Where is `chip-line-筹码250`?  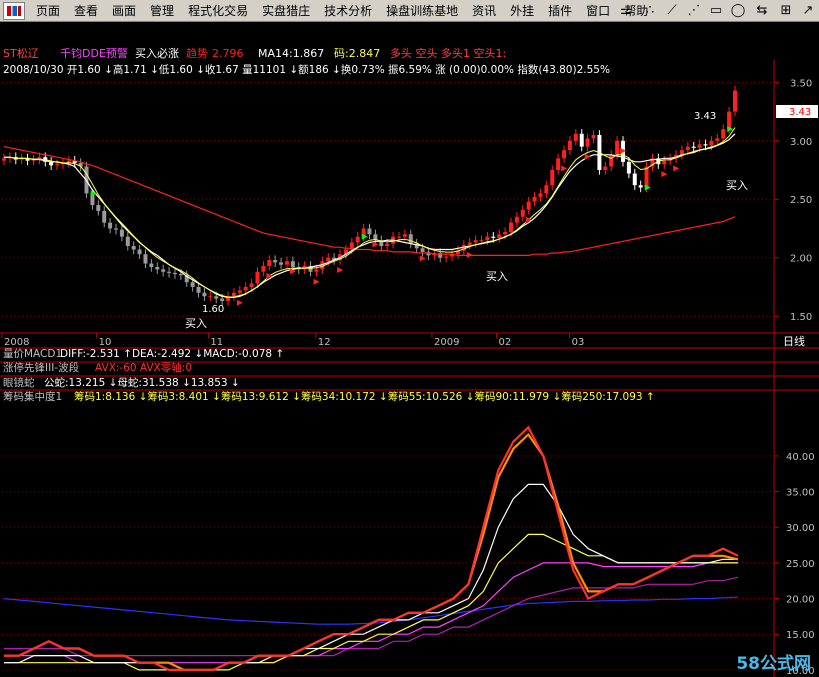 chip-line-筹码250 is located at coordinates (371, 610).